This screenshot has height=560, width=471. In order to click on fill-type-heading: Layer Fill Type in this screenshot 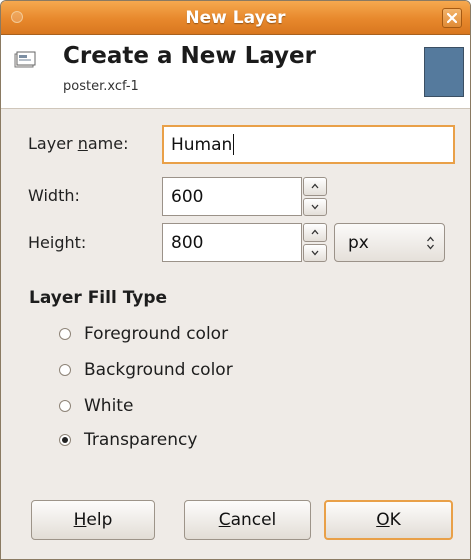, I will do `click(98, 298)`.